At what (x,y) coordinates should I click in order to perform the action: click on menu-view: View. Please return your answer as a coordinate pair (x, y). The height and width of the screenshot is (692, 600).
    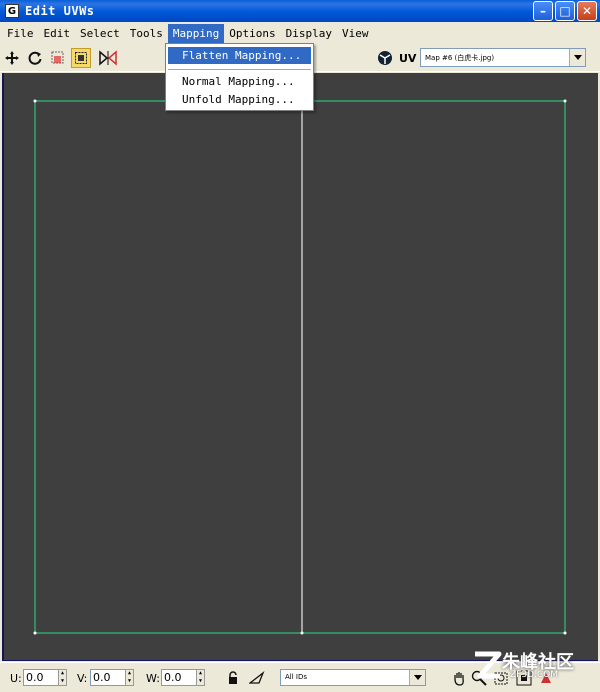
    Looking at the image, I should click on (355, 33).